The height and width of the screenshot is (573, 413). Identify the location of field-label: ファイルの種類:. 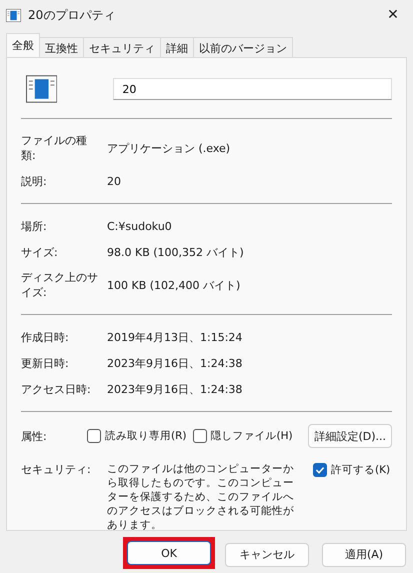
(54, 148).